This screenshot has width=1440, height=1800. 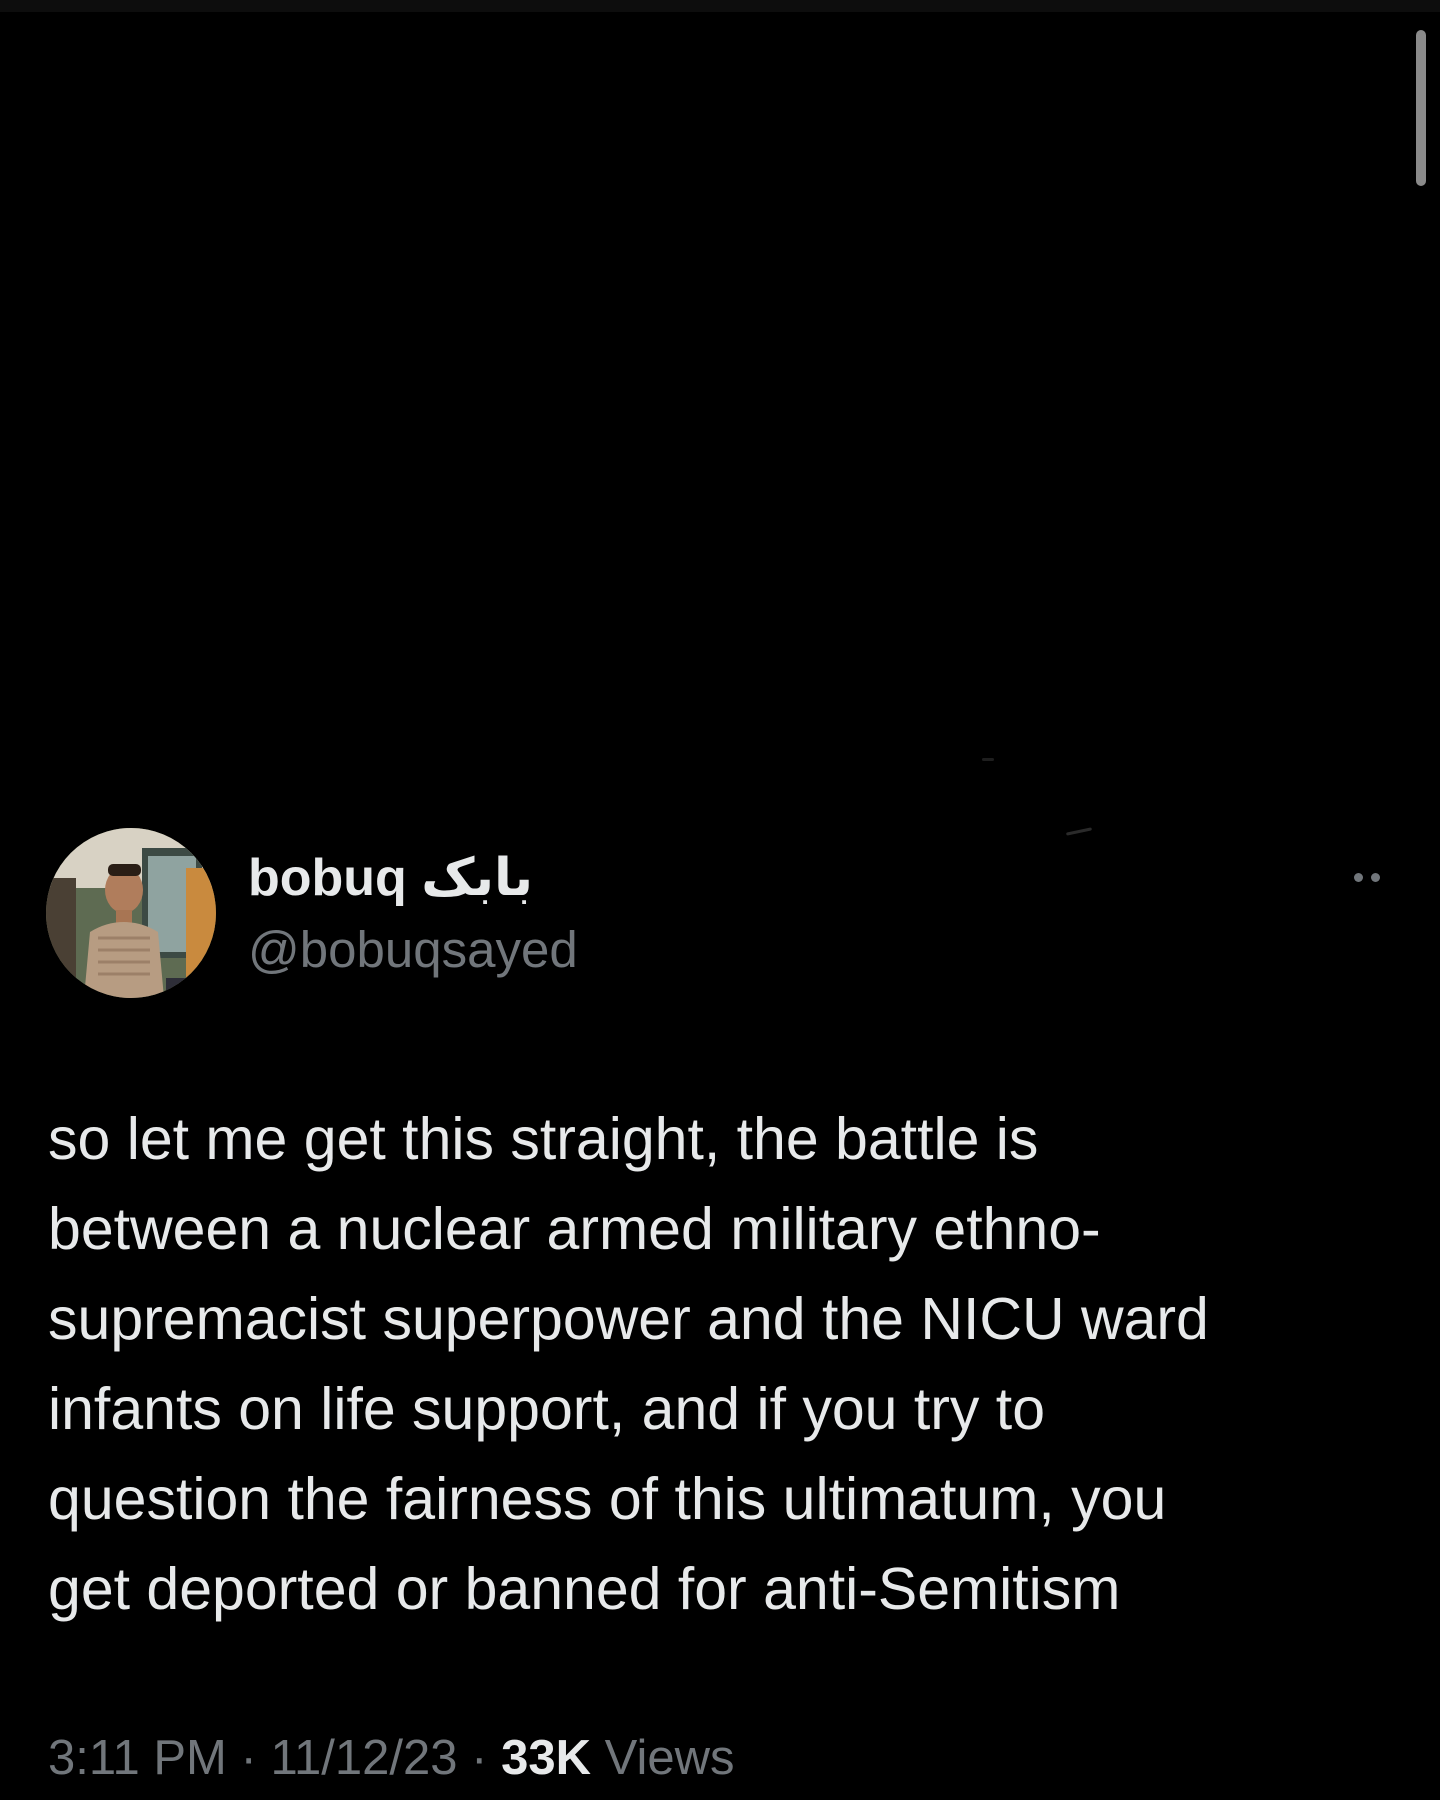 What do you see at coordinates (546, 1758) in the screenshot?
I see `views-count: 33K` at bounding box center [546, 1758].